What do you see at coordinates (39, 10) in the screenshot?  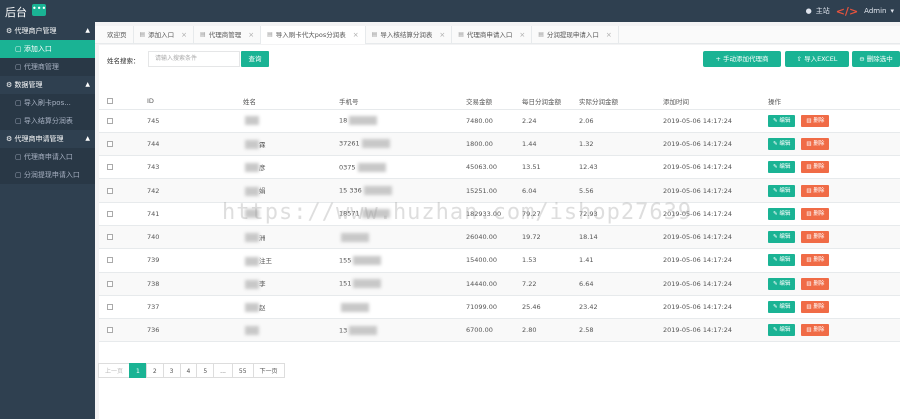 I see `menu-toggle-button: •••` at bounding box center [39, 10].